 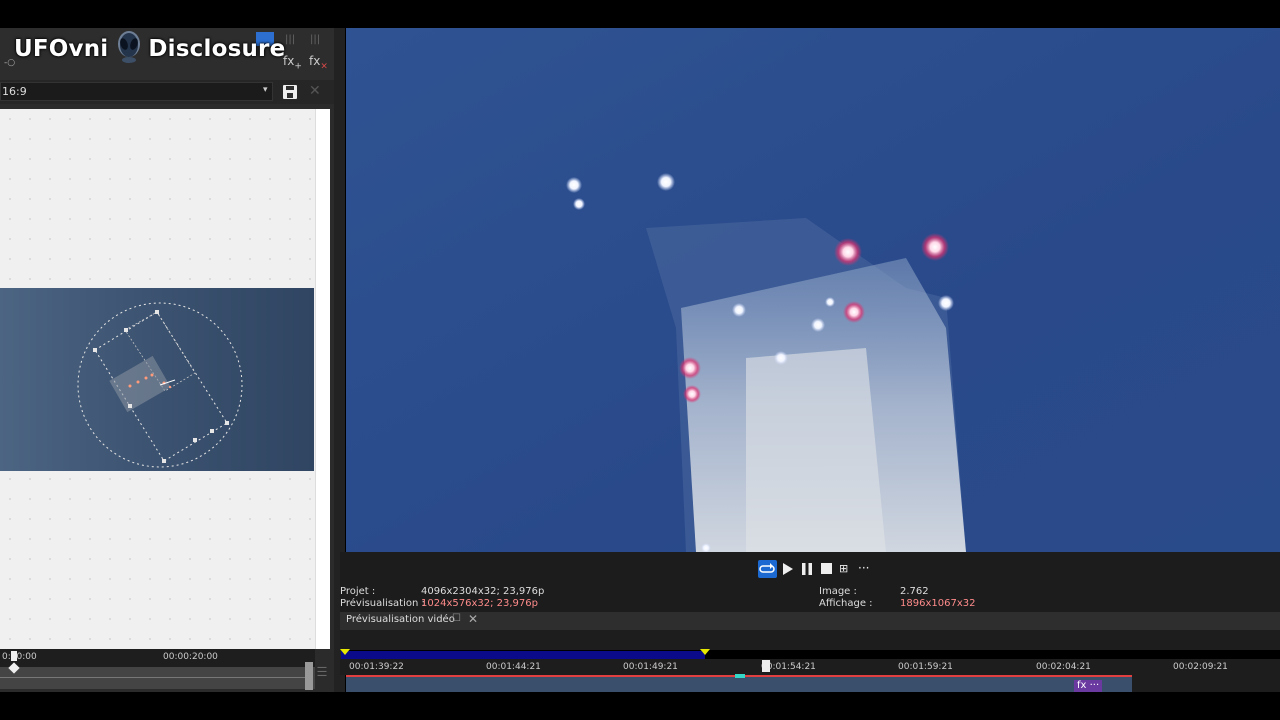 What do you see at coordinates (309, 676) in the screenshot?
I see `track-scrollbar` at bounding box center [309, 676].